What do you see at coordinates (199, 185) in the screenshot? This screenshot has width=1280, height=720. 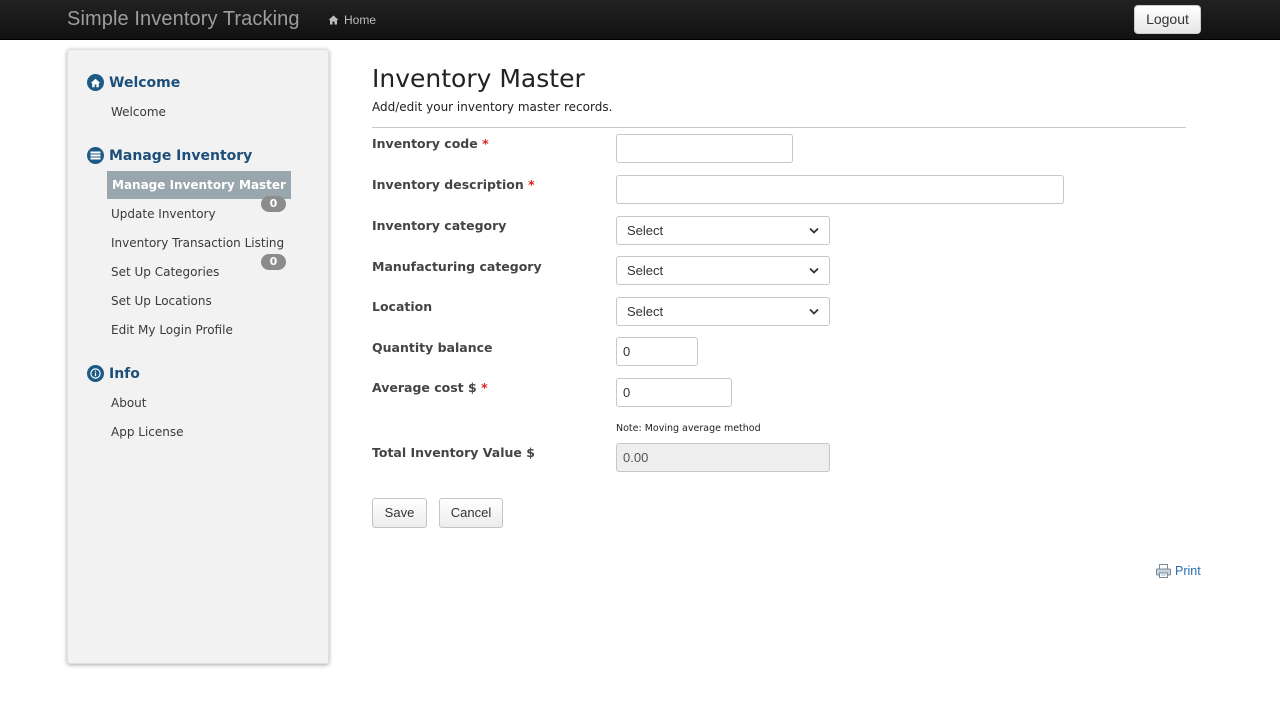 I see `sidebar-item-manage-inventory-master: Manage Inventory Master` at bounding box center [199, 185].